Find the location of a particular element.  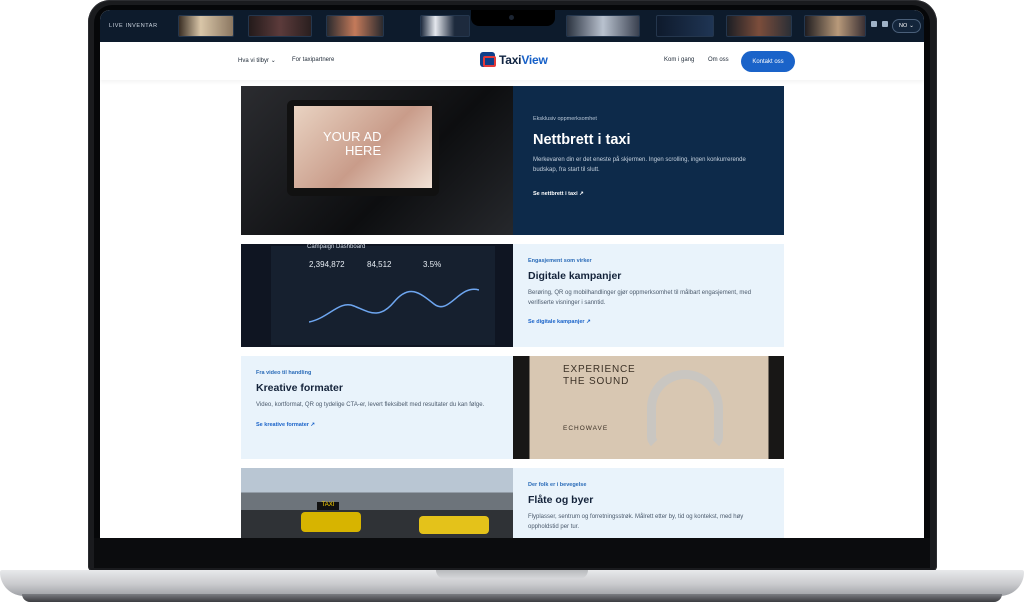

ad-line-2: THE SOUND is located at coordinates (596, 381).